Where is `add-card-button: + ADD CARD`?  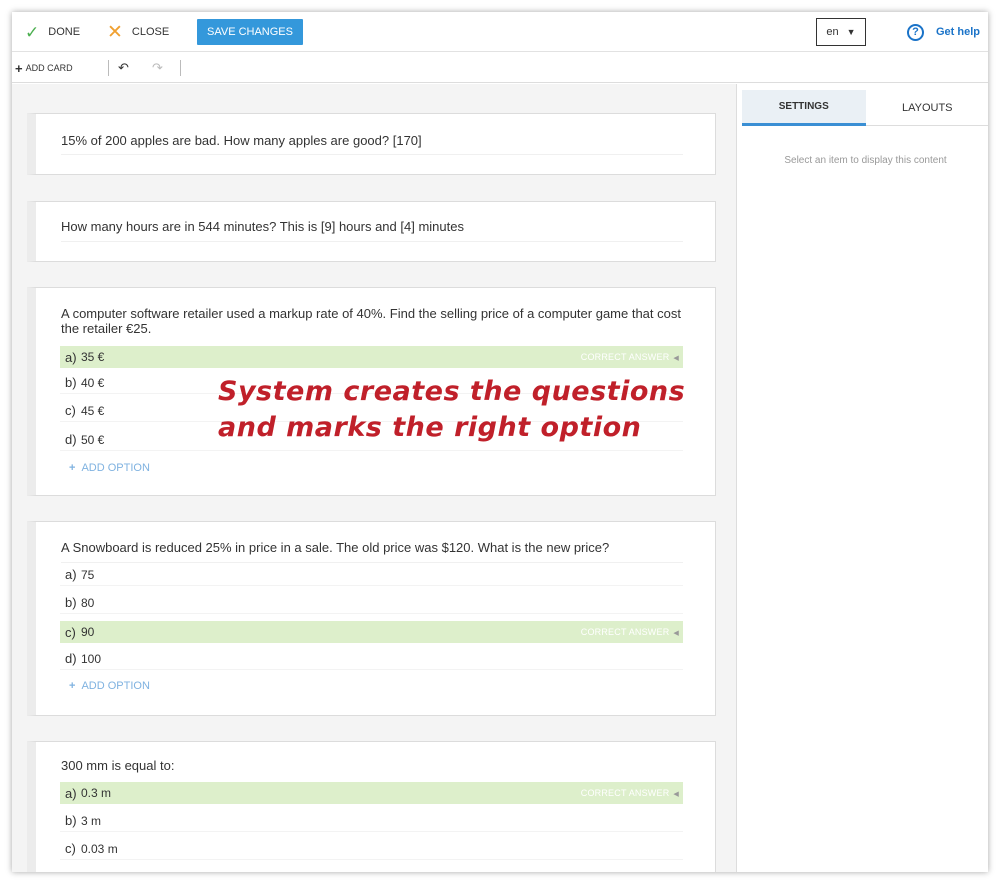 add-card-button: + ADD CARD is located at coordinates (44, 68).